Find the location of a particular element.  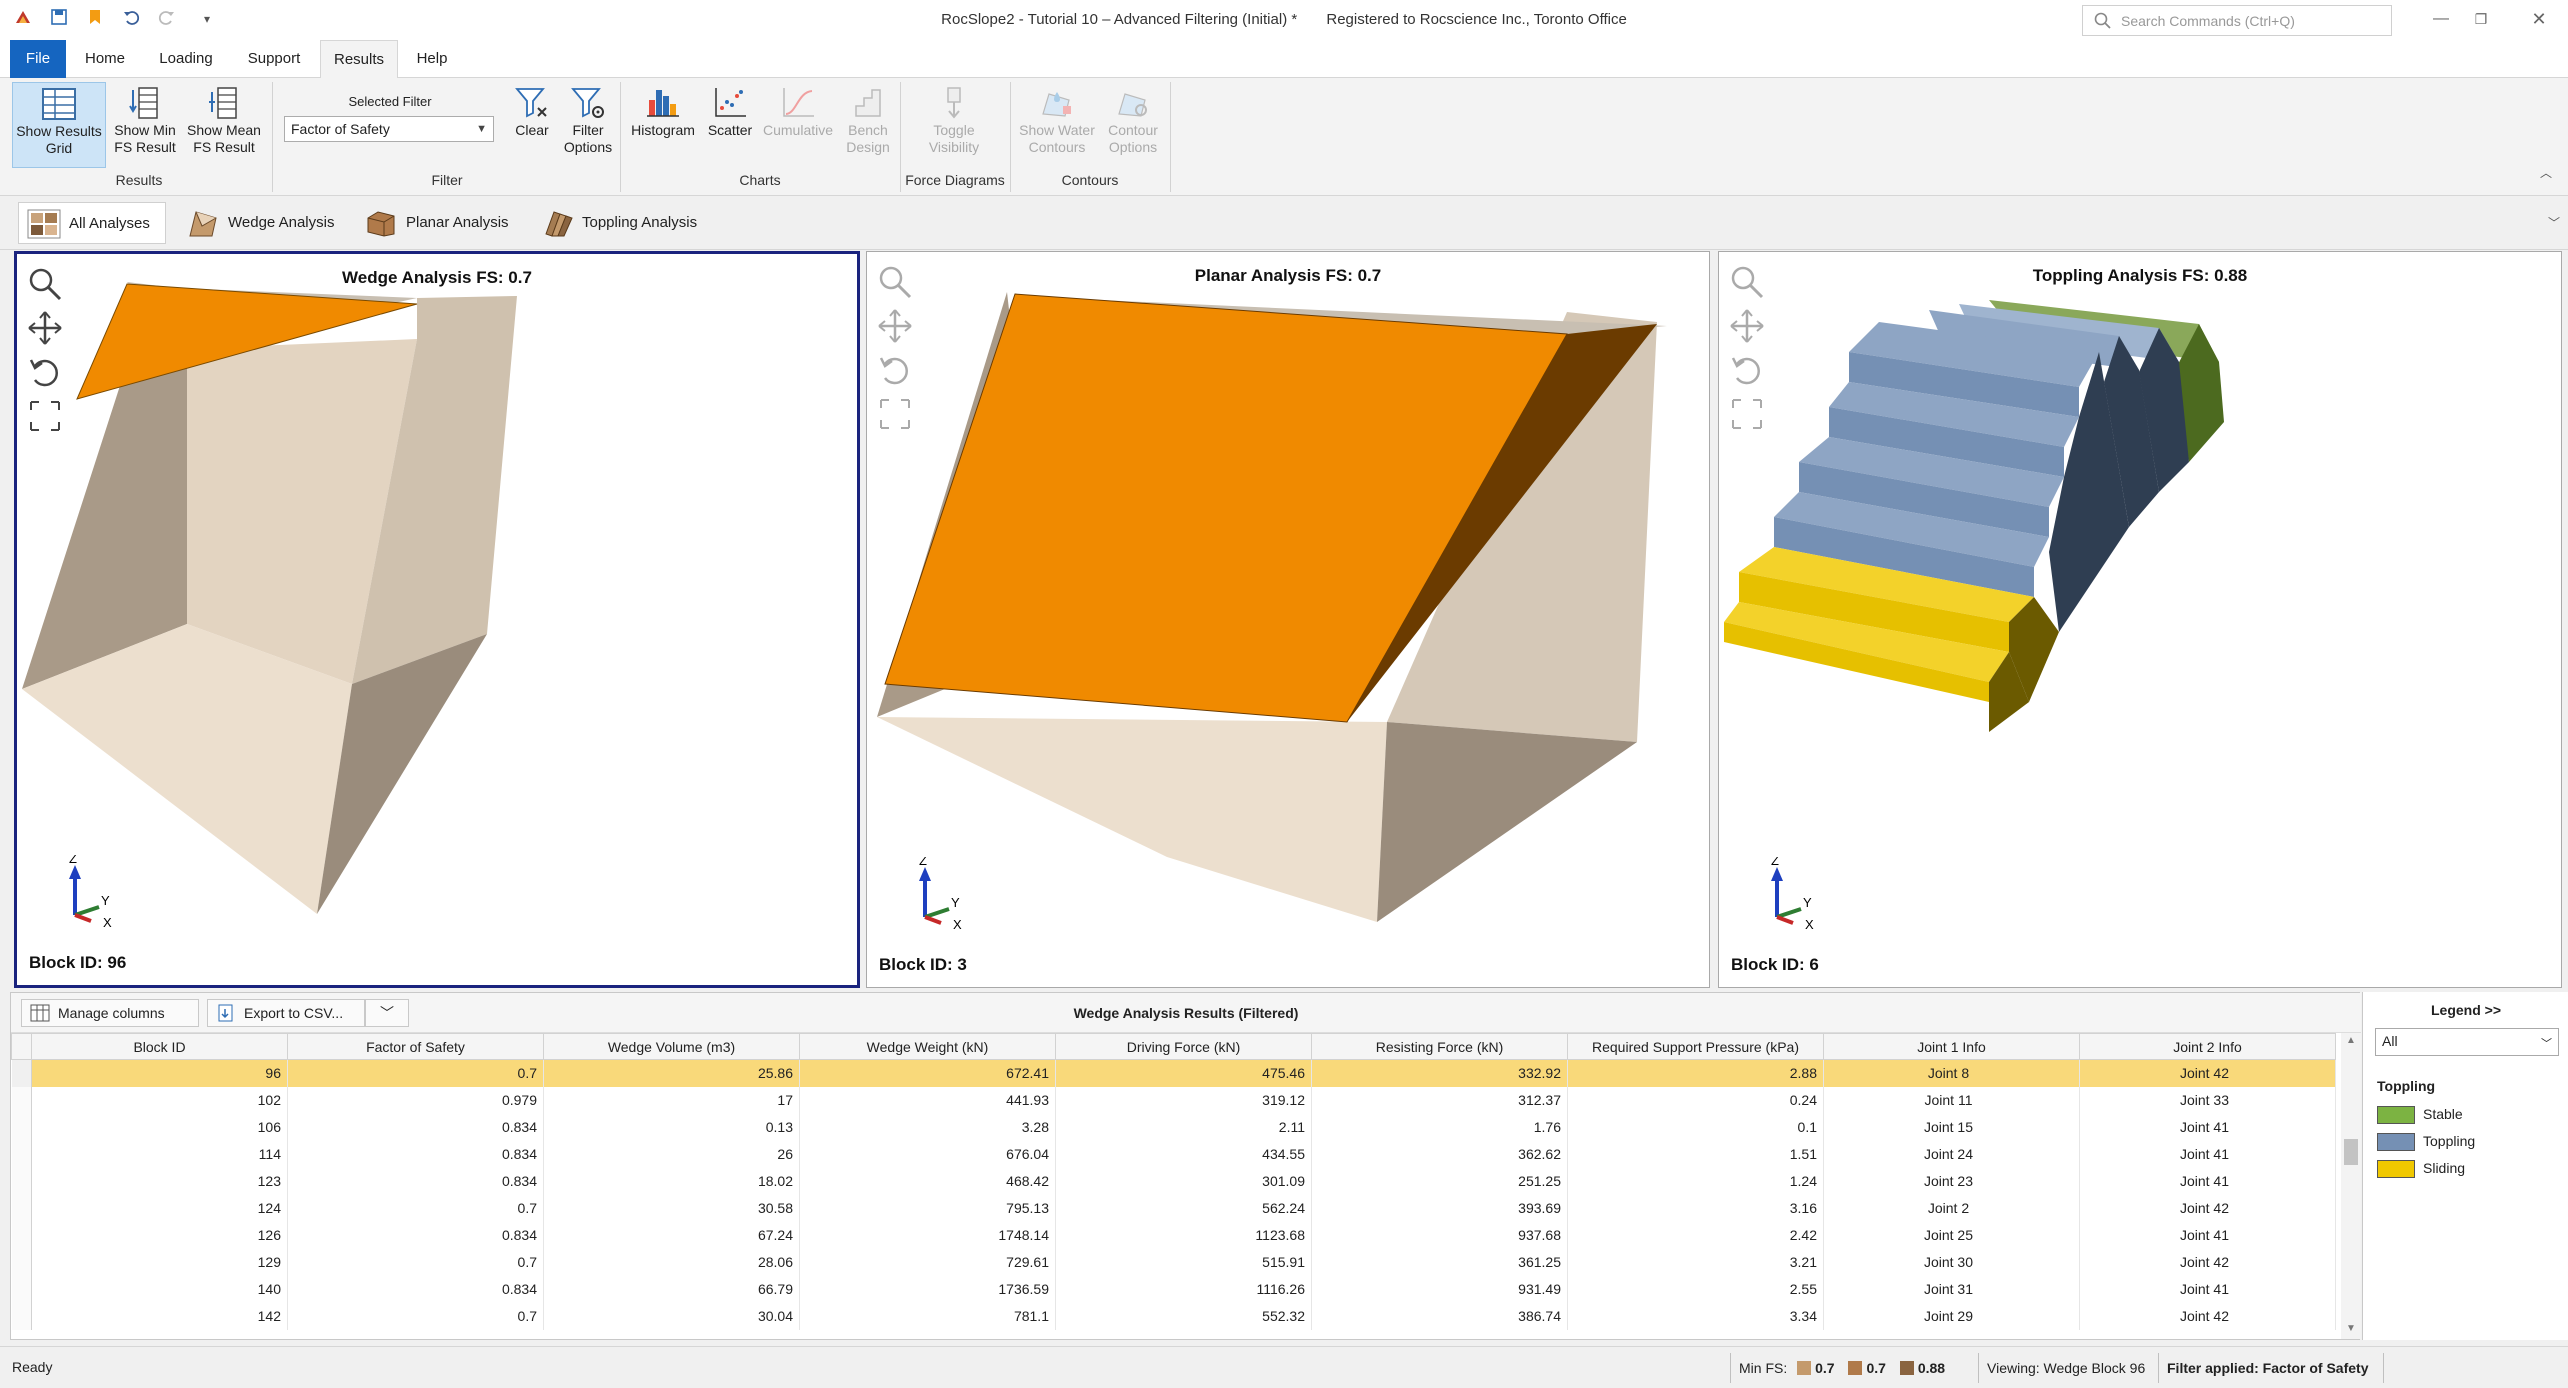

table-cell: 96 is located at coordinates (159, 1073).